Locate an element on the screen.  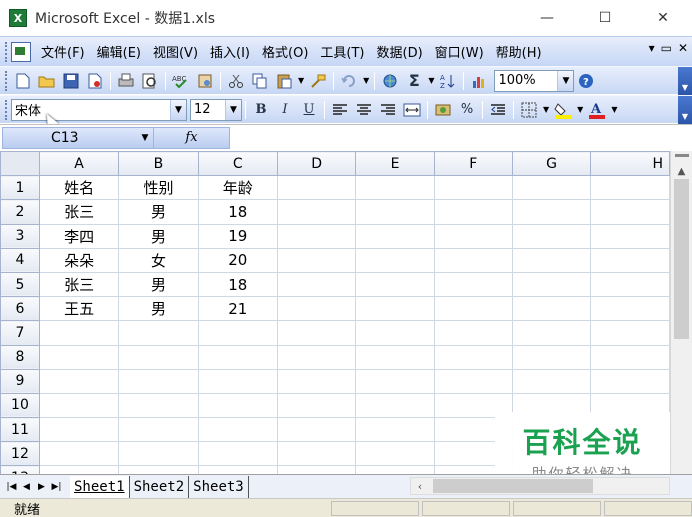
spelling-check-icon: ABC is located at coordinates (181, 81).